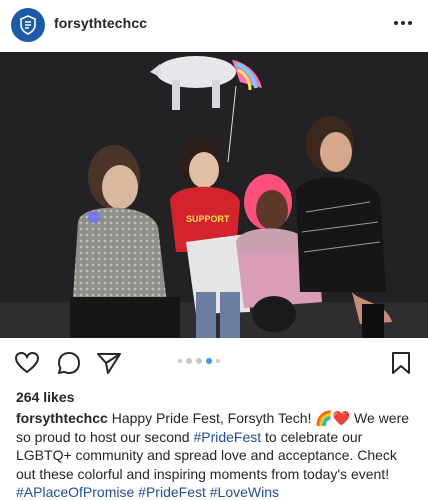 Image resolution: width=428 pixels, height=500 pixels. Describe the element at coordinates (109, 363) in the screenshot. I see `send-icon` at that location.